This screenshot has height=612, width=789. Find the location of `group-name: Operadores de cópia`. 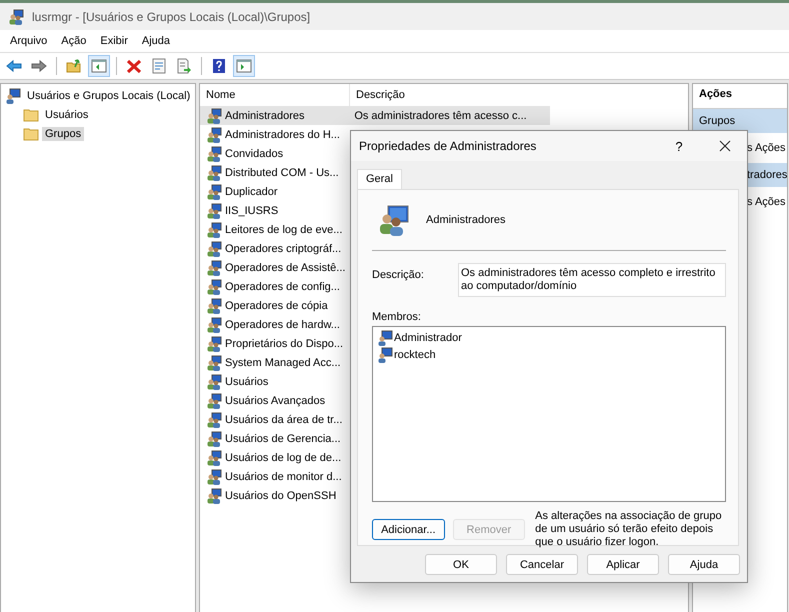

group-name: Operadores de cópia is located at coordinates (276, 306).